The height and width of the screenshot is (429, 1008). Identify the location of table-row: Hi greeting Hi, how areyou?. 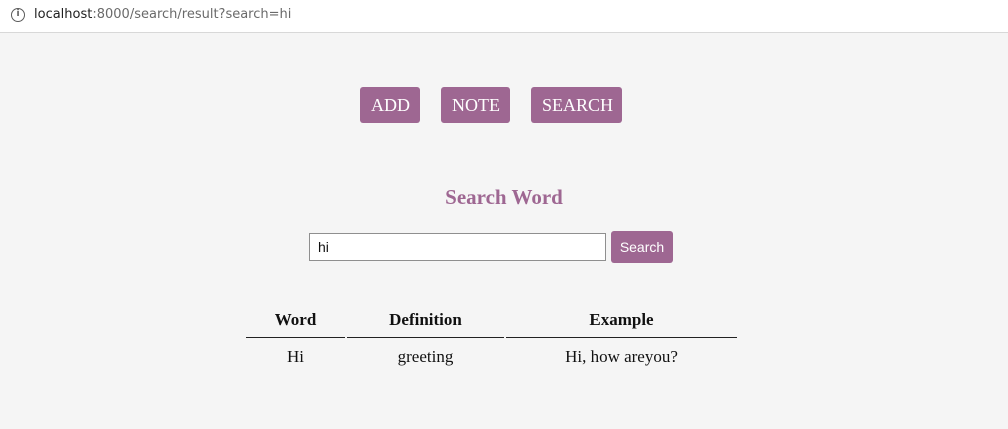
(491, 357).